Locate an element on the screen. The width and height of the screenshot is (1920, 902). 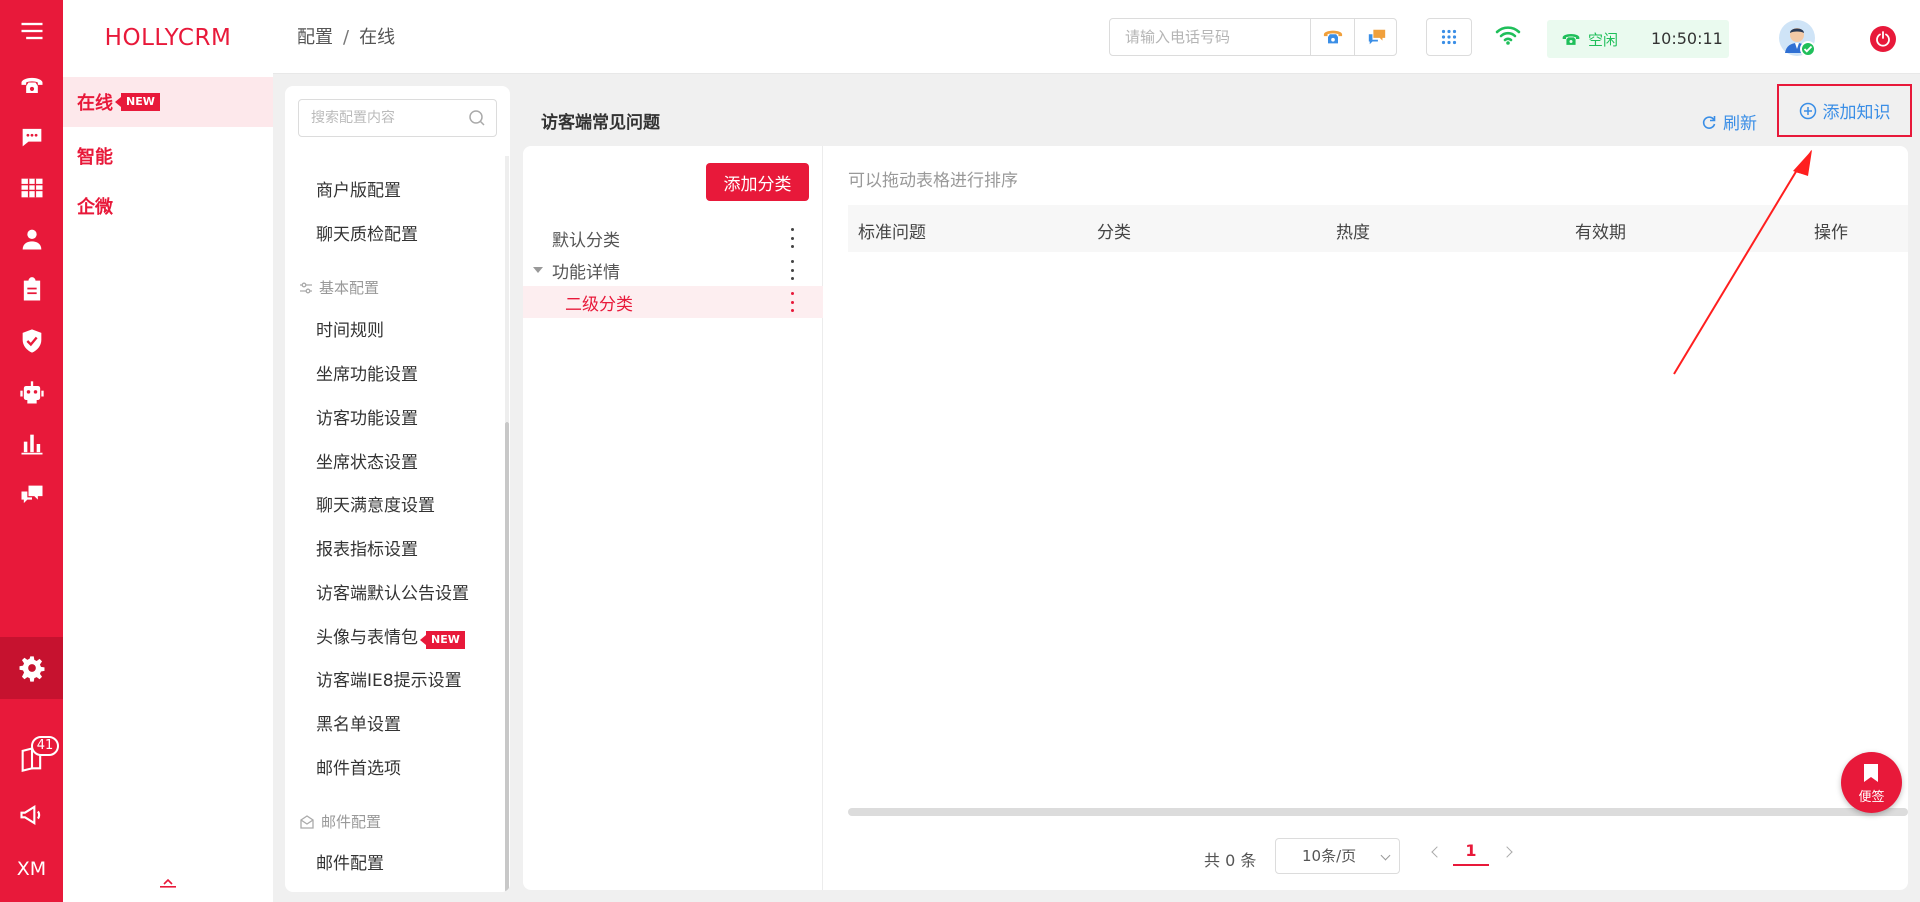
message-bubbles-icon is located at coordinates (31, 494).